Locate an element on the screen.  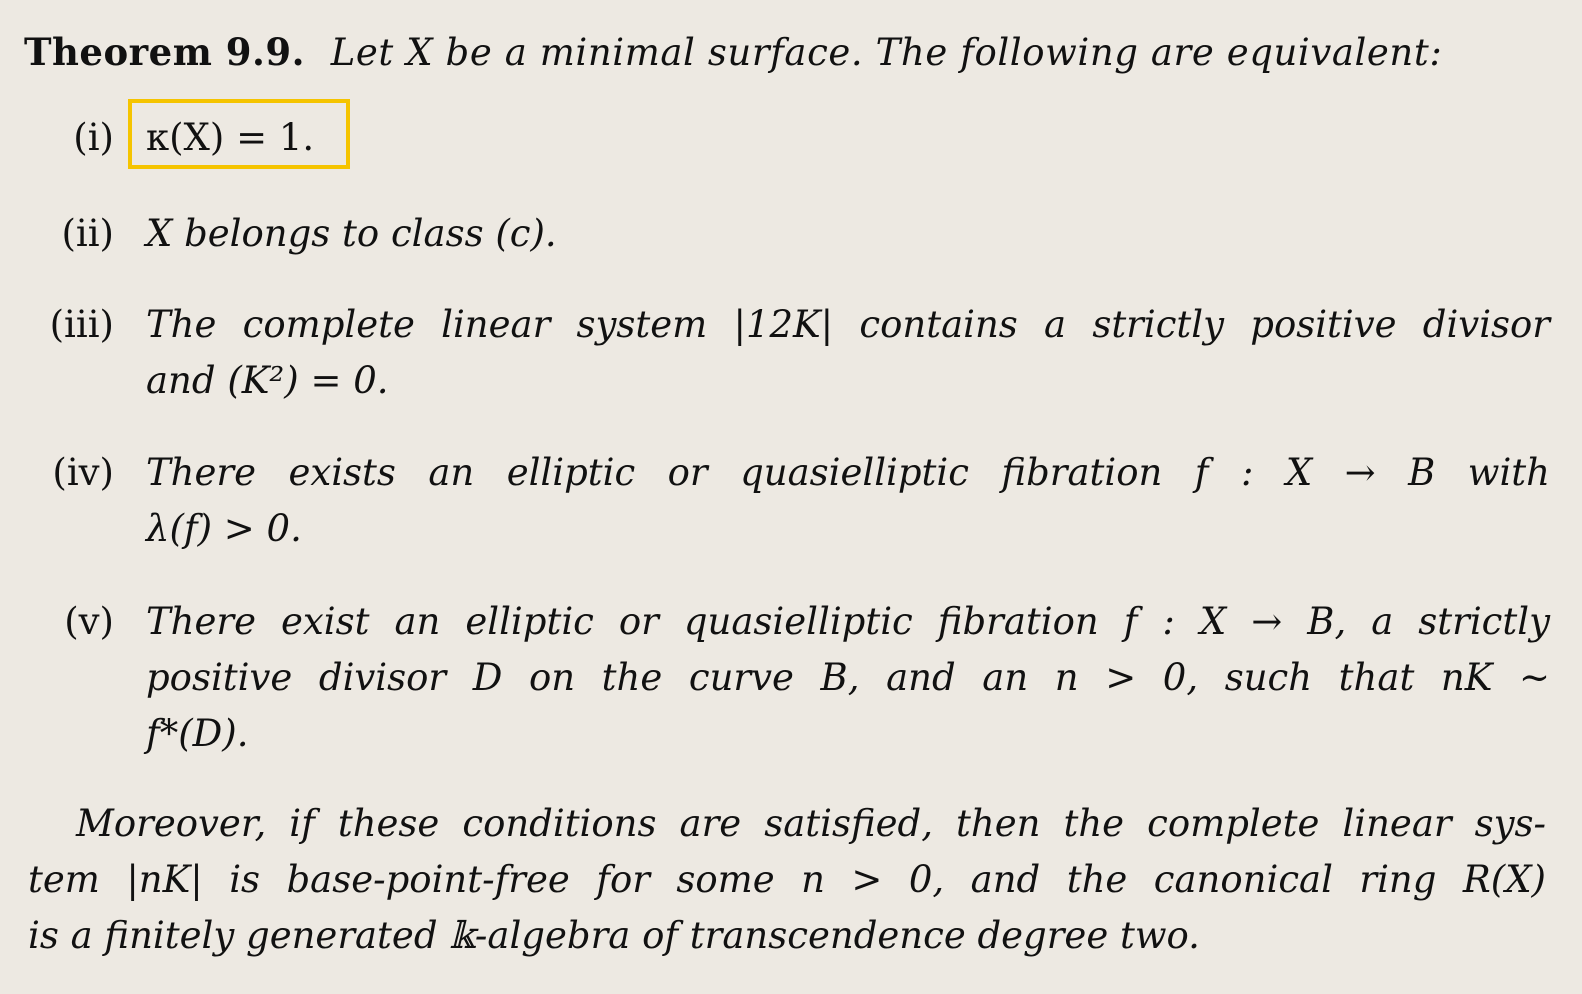
item-line: κ(X) = 1. is located at coordinates (230, 137).